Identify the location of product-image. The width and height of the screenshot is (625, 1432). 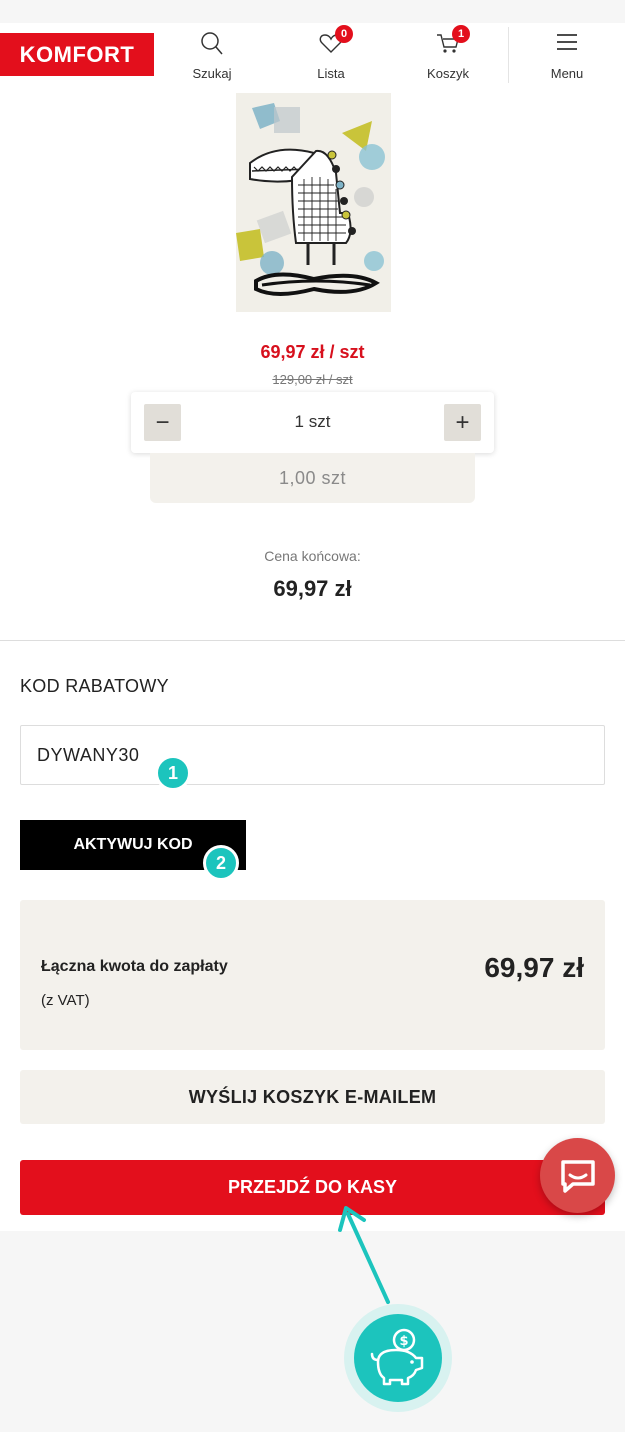
(313, 202).